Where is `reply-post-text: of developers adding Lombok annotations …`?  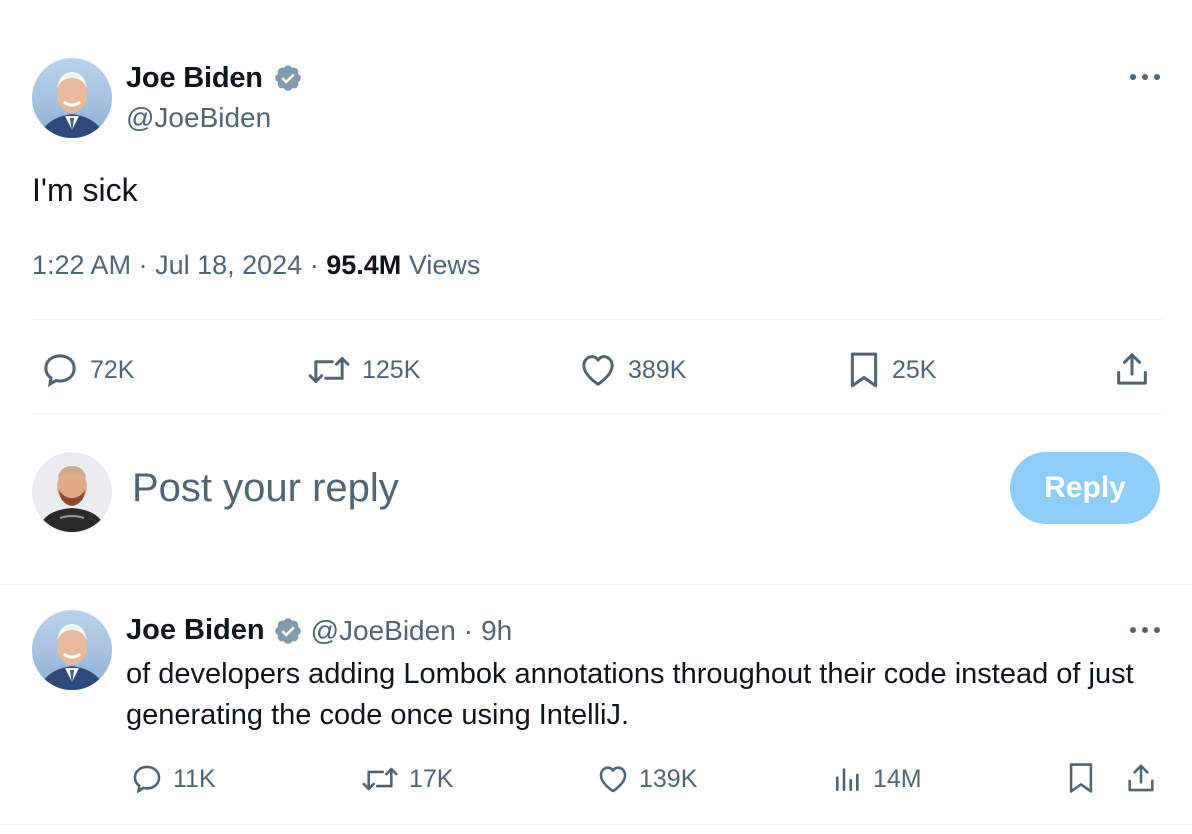
reply-post-text: of developers adding Lombok annotations … is located at coordinates (630, 694).